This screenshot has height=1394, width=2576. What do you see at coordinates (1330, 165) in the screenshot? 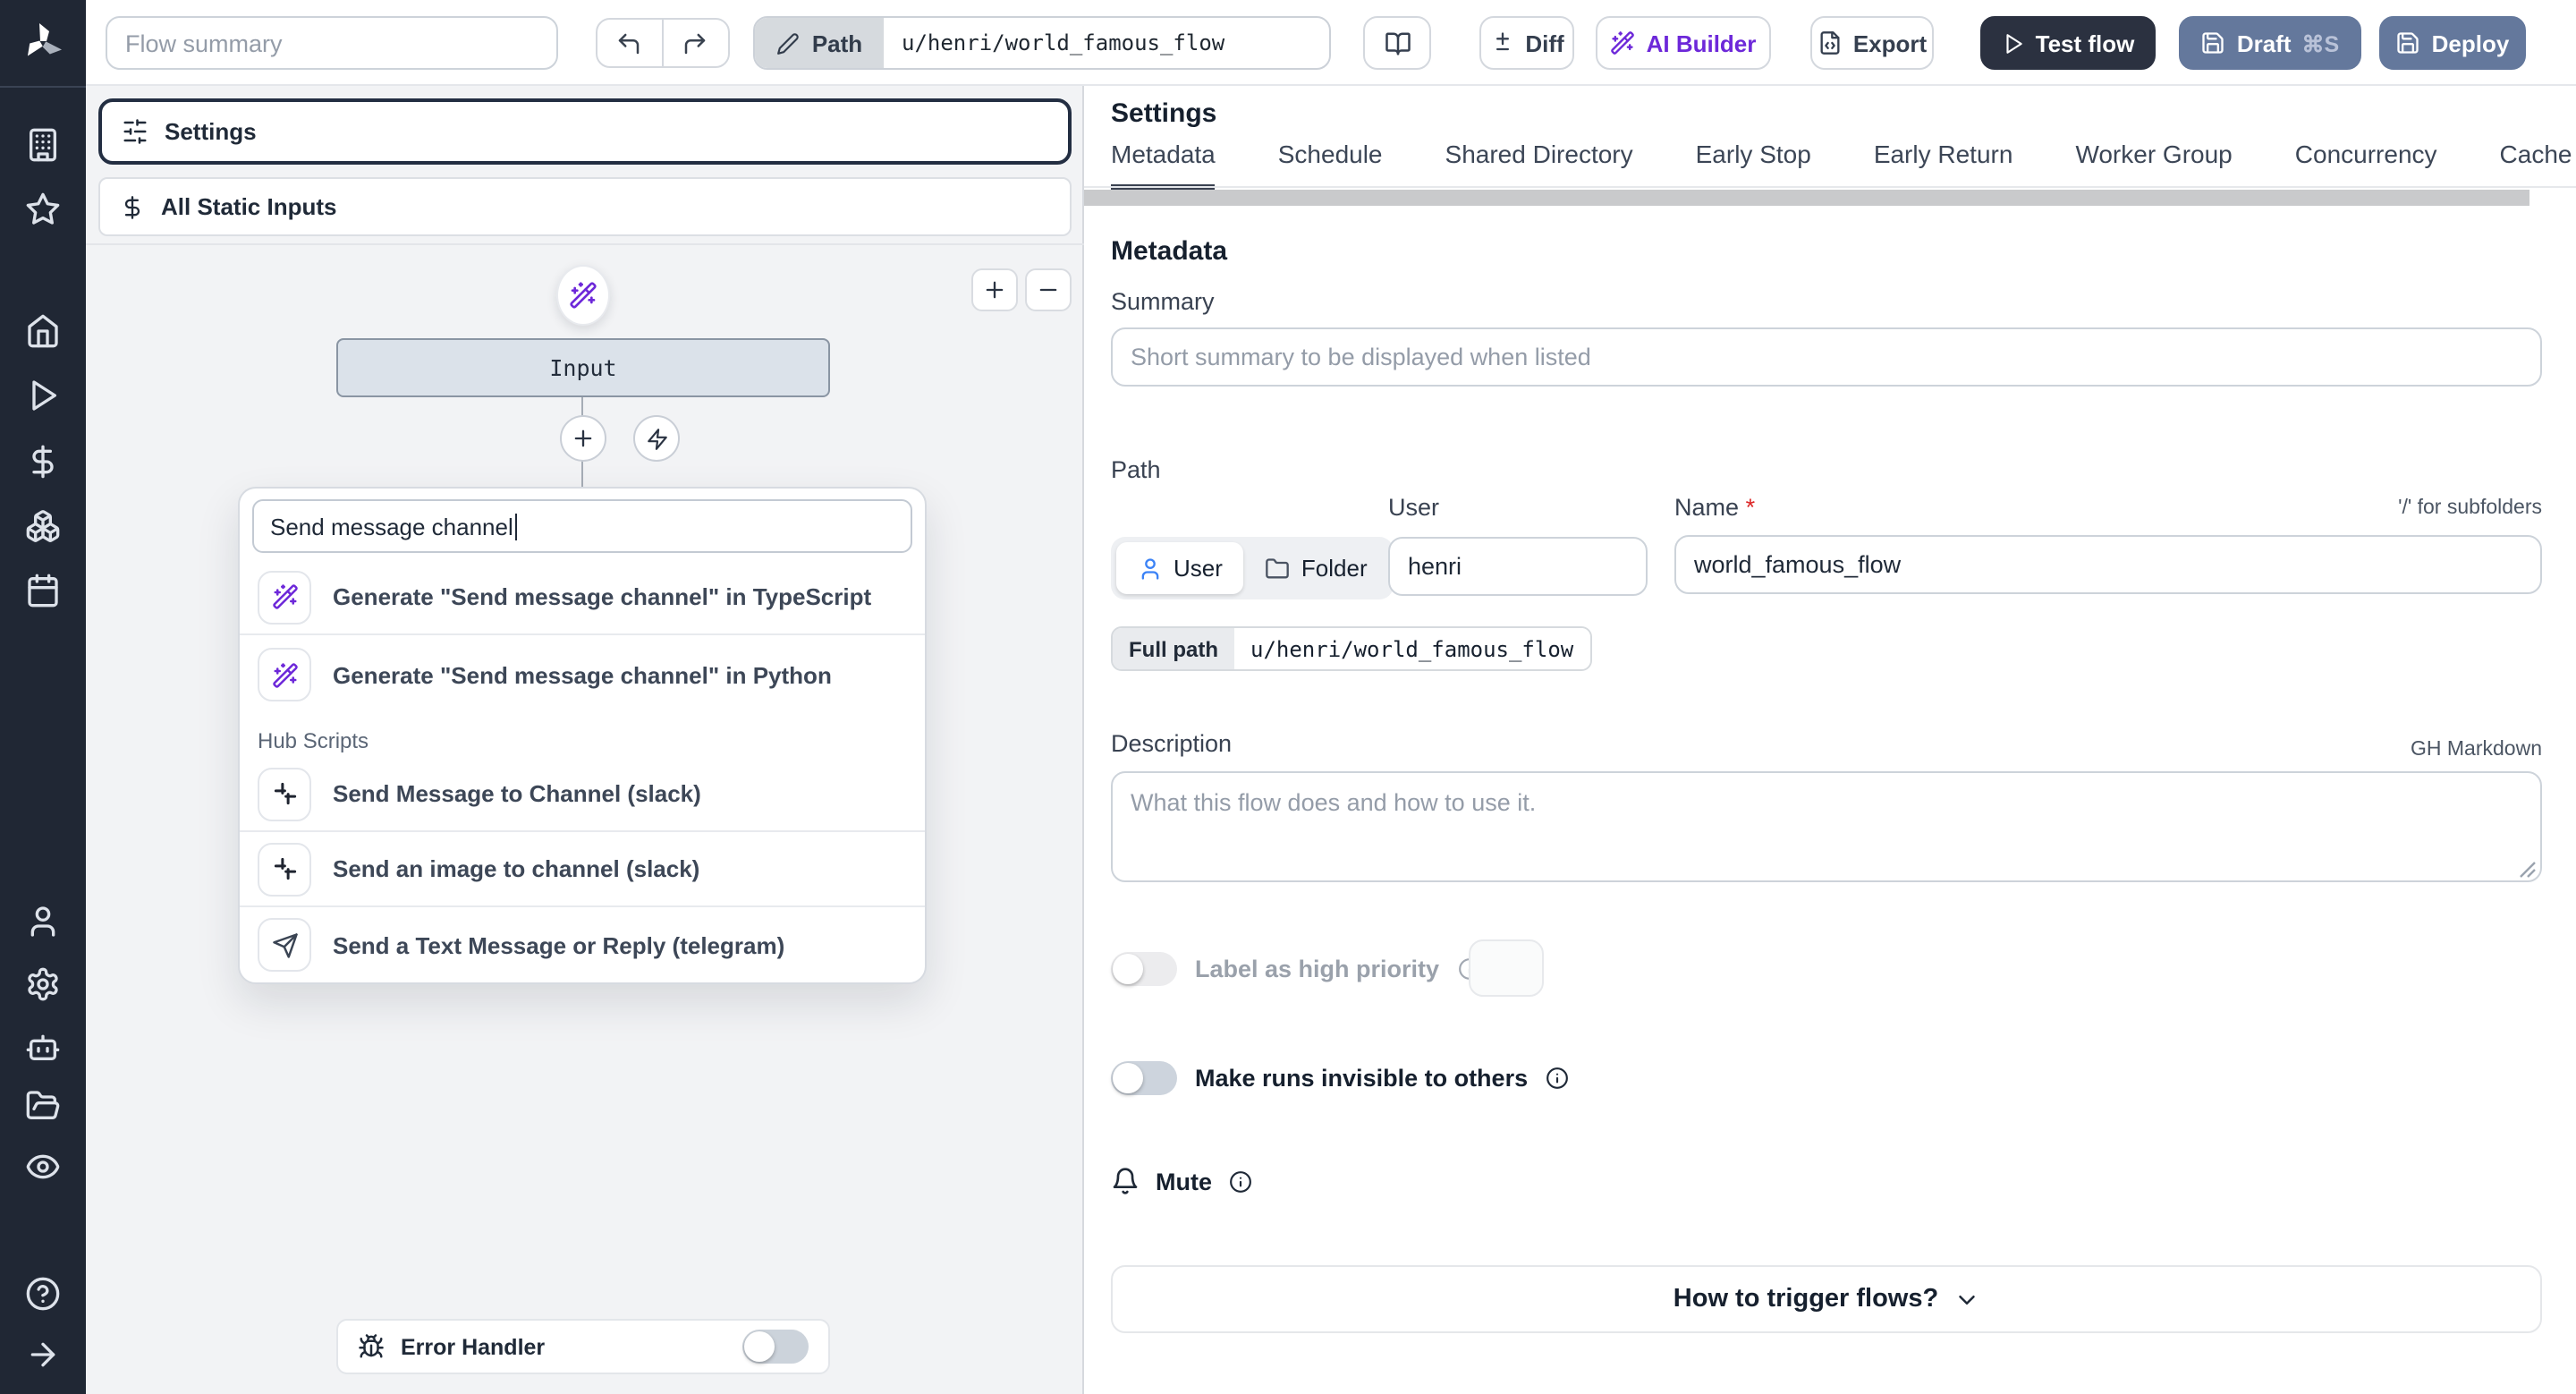
I see `tab-schedule: Schedule` at bounding box center [1330, 165].